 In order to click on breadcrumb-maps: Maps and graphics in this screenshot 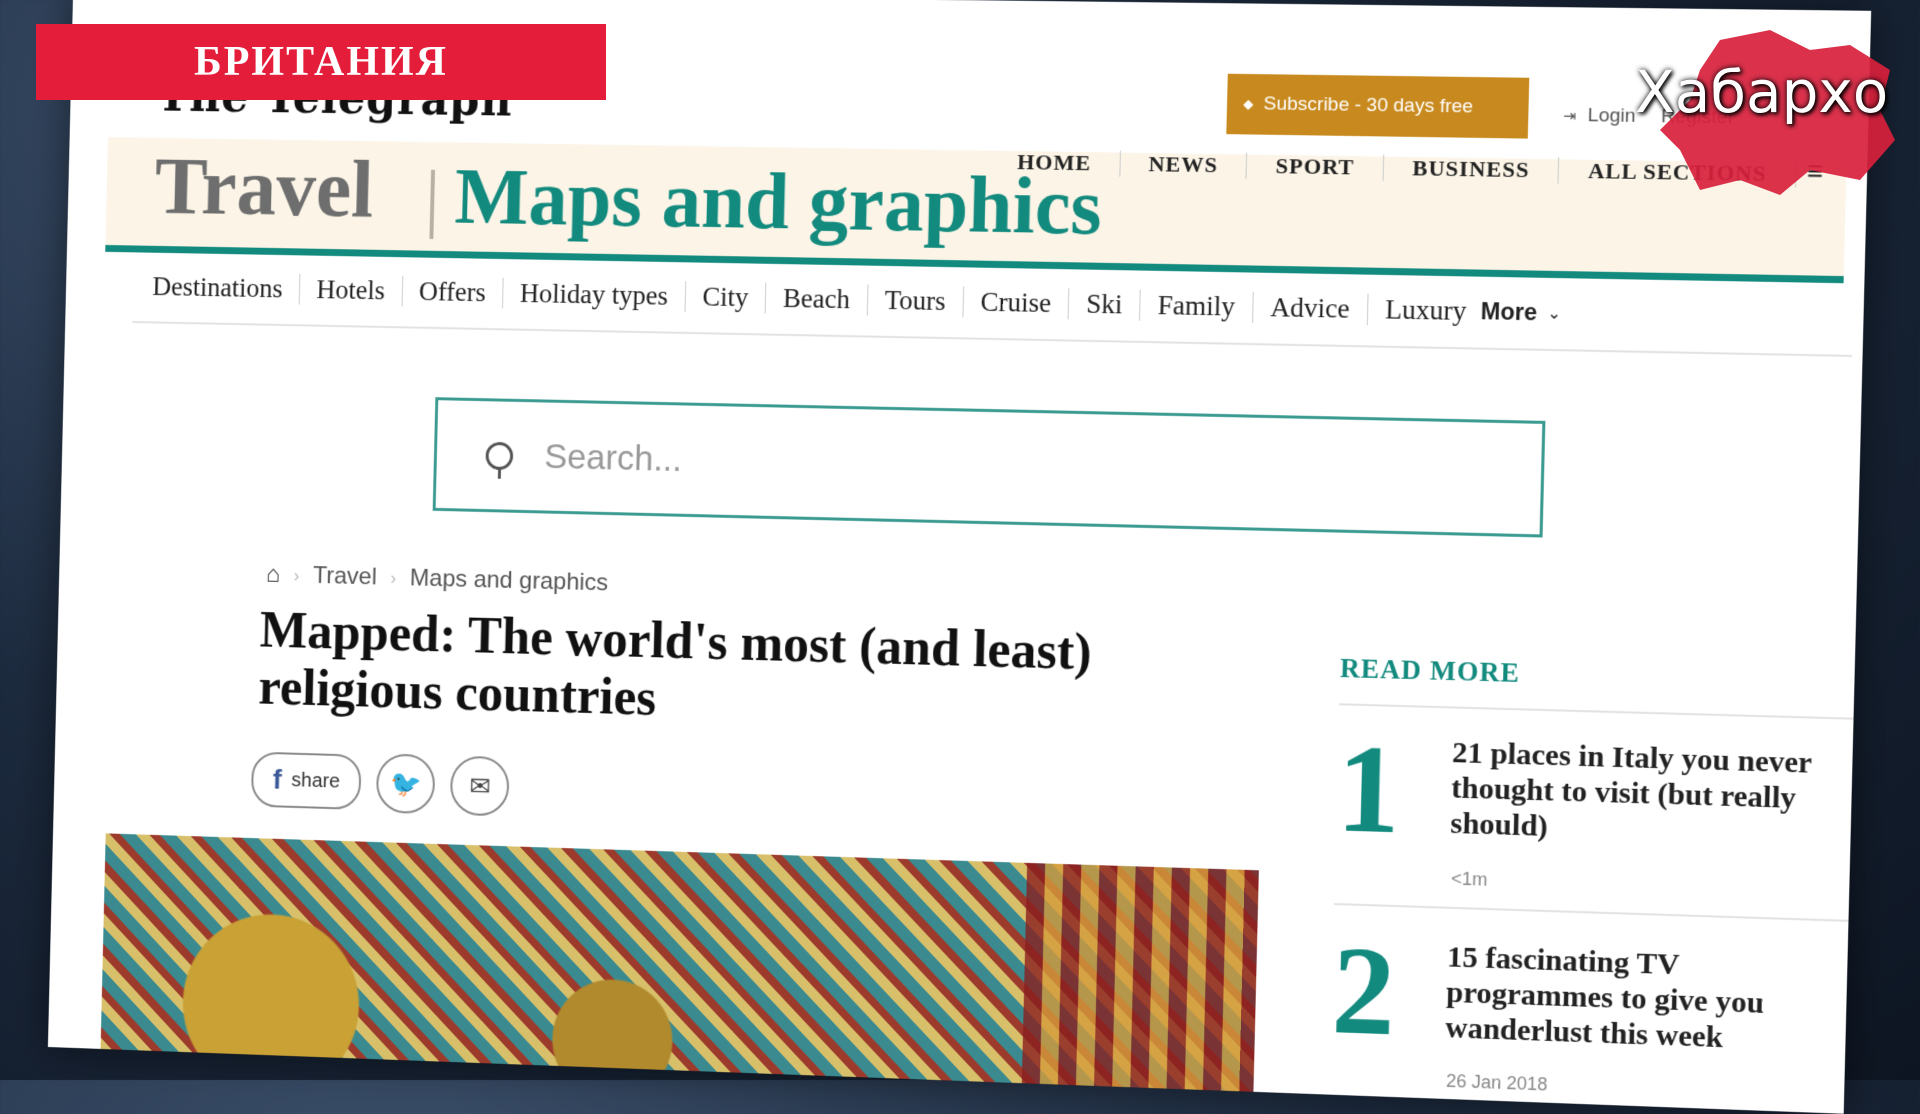, I will do `click(509, 581)`.